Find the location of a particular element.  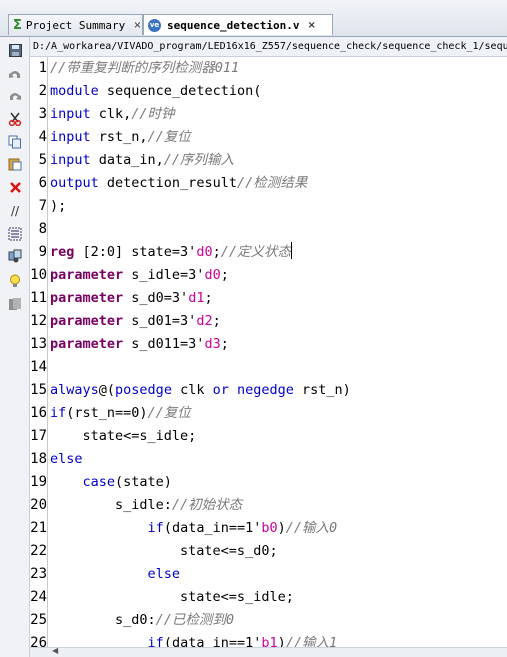

code-number: d1 is located at coordinates (196, 298).